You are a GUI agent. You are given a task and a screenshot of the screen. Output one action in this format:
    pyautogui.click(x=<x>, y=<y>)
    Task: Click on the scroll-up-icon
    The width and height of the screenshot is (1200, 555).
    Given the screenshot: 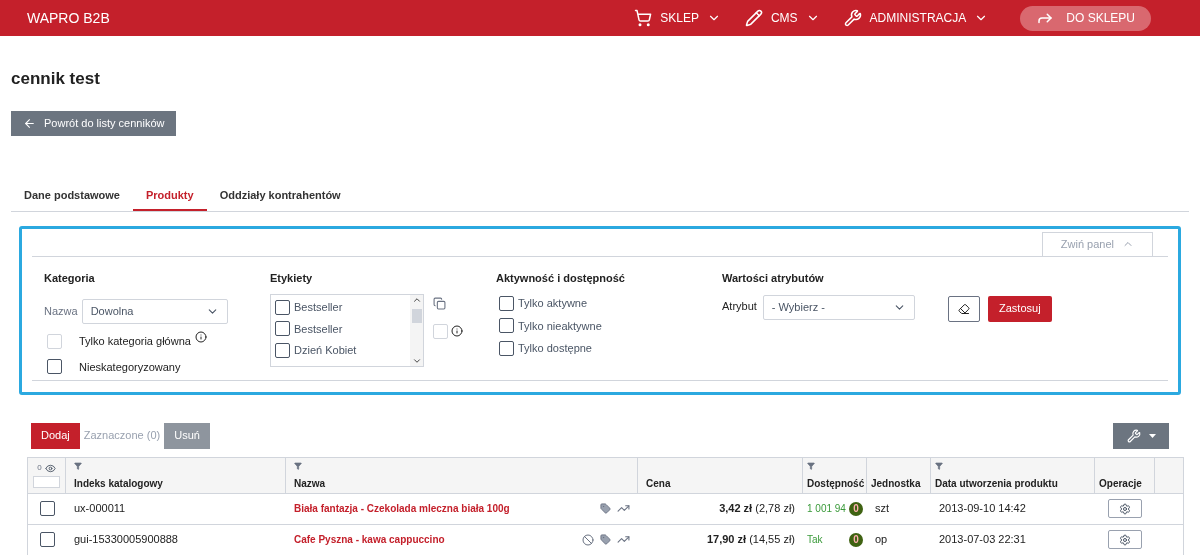 What is the action you would take?
    pyautogui.click(x=416, y=300)
    